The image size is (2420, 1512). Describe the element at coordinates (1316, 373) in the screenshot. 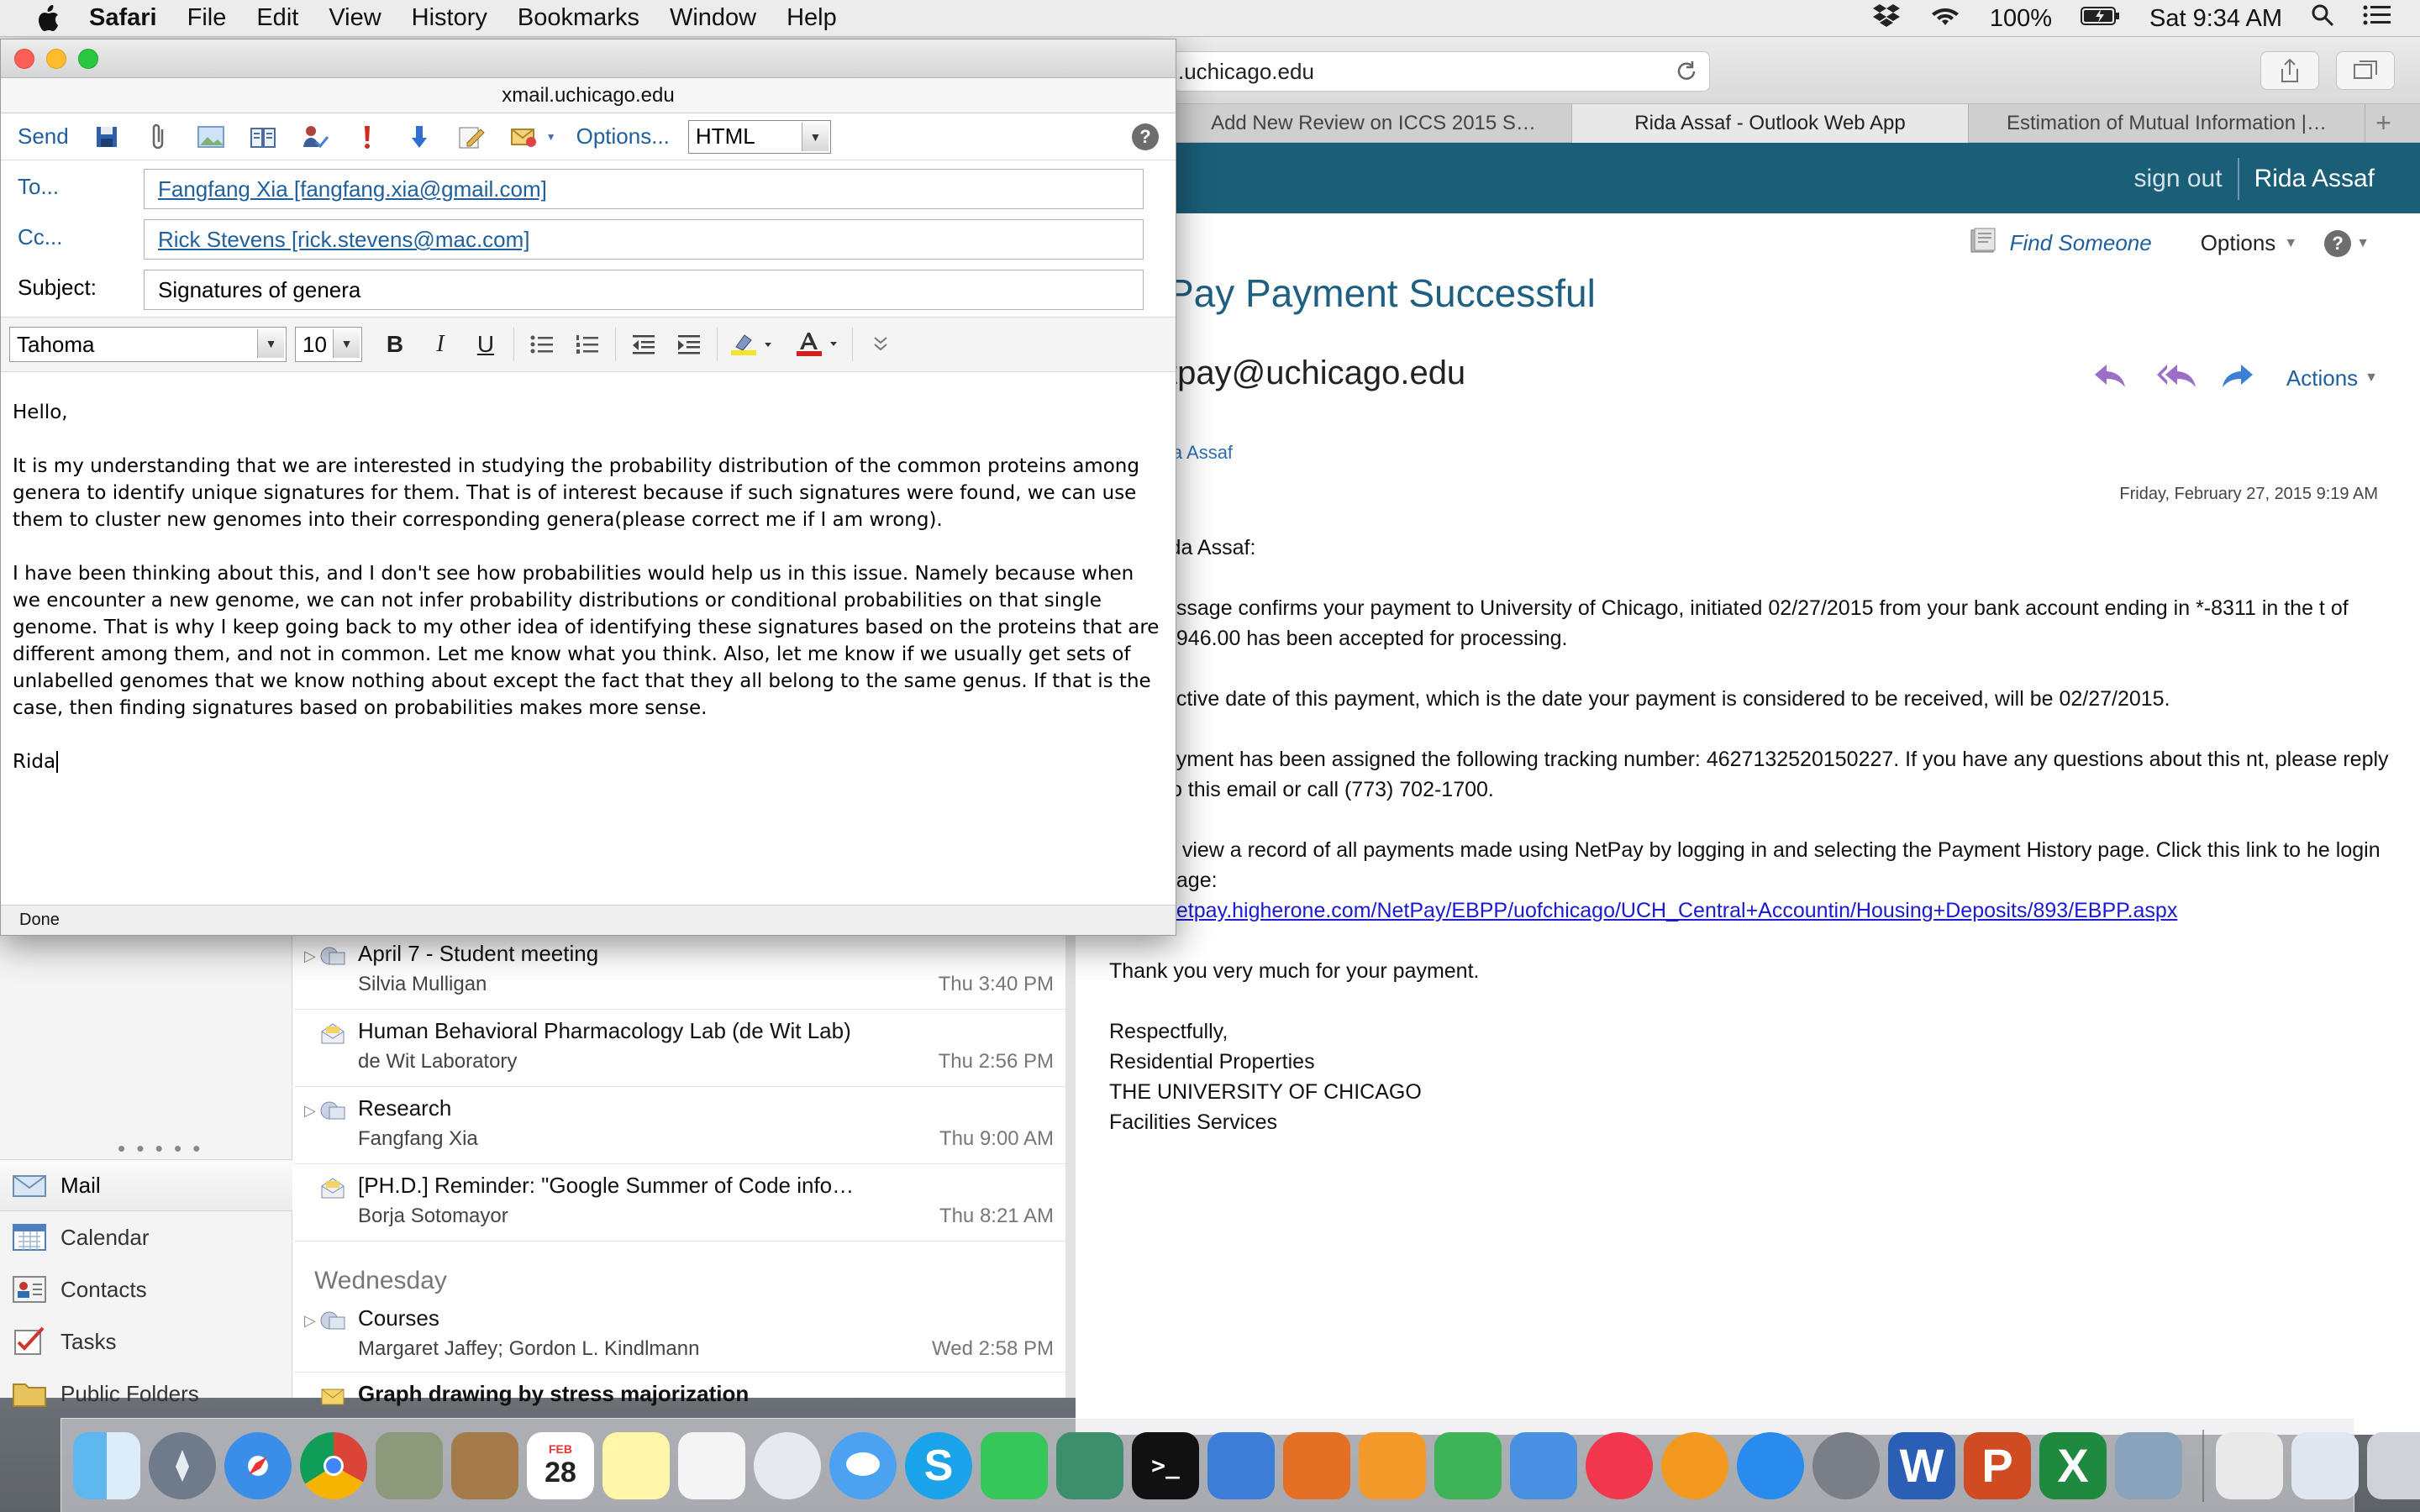

I see `message-sender: tpay@uchicago.edu` at that location.